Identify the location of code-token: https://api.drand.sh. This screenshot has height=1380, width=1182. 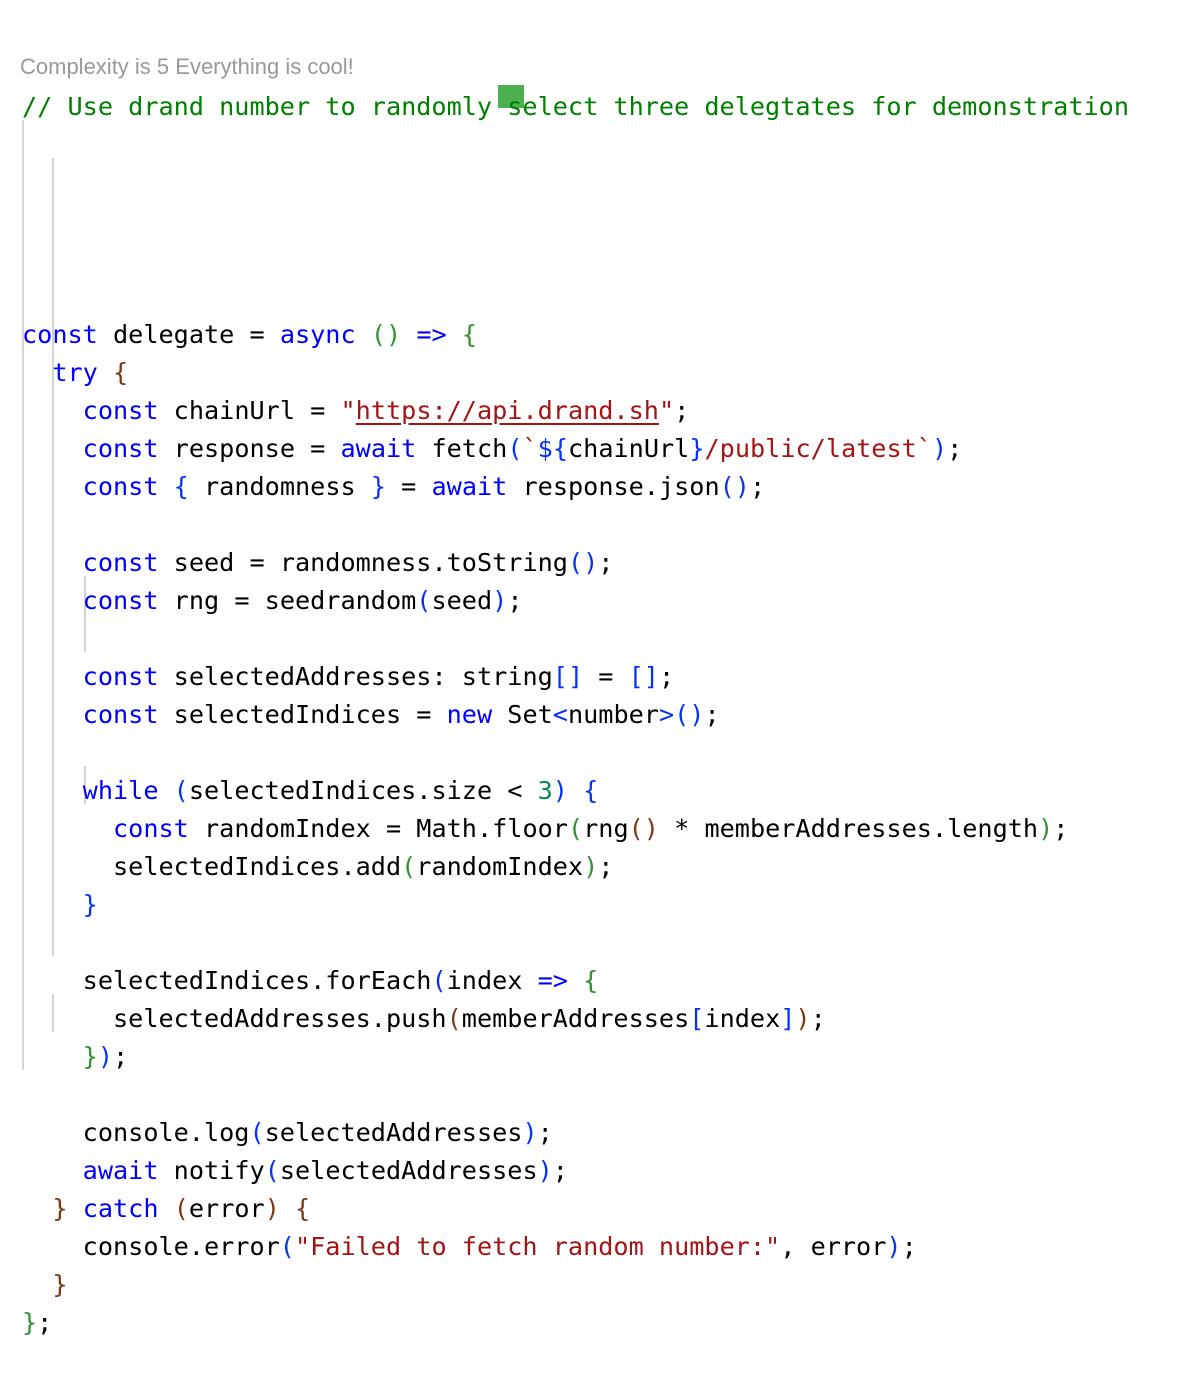
(507, 410).